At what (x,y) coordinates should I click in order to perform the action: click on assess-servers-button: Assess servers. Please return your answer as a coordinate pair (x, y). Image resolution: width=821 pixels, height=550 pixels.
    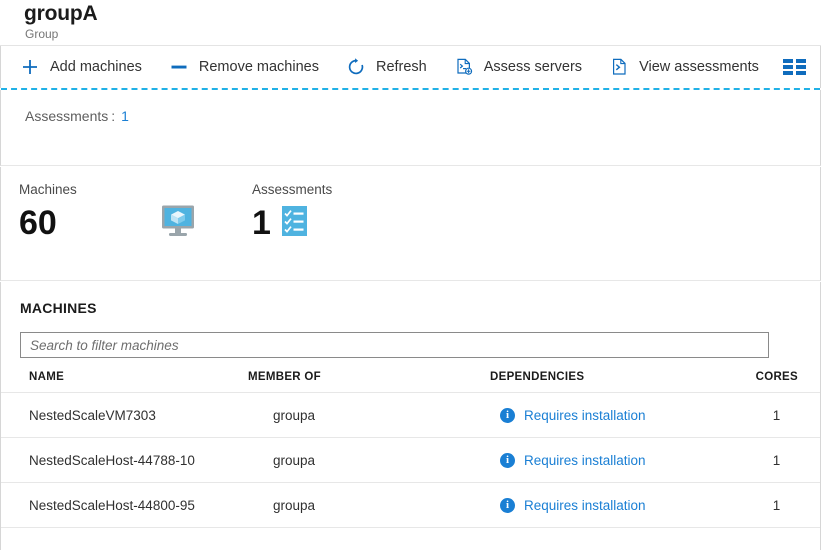
    Looking at the image, I should click on (517, 67).